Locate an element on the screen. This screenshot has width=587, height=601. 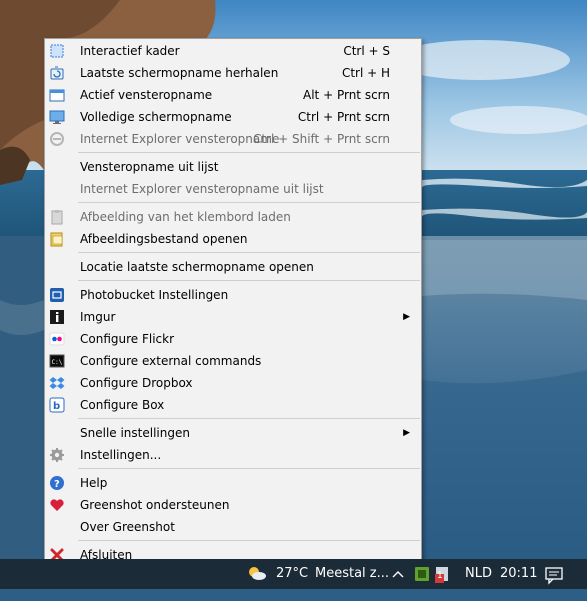
menu-item-shortcut: Alt + Prnt scrn is located at coordinates (346, 95).